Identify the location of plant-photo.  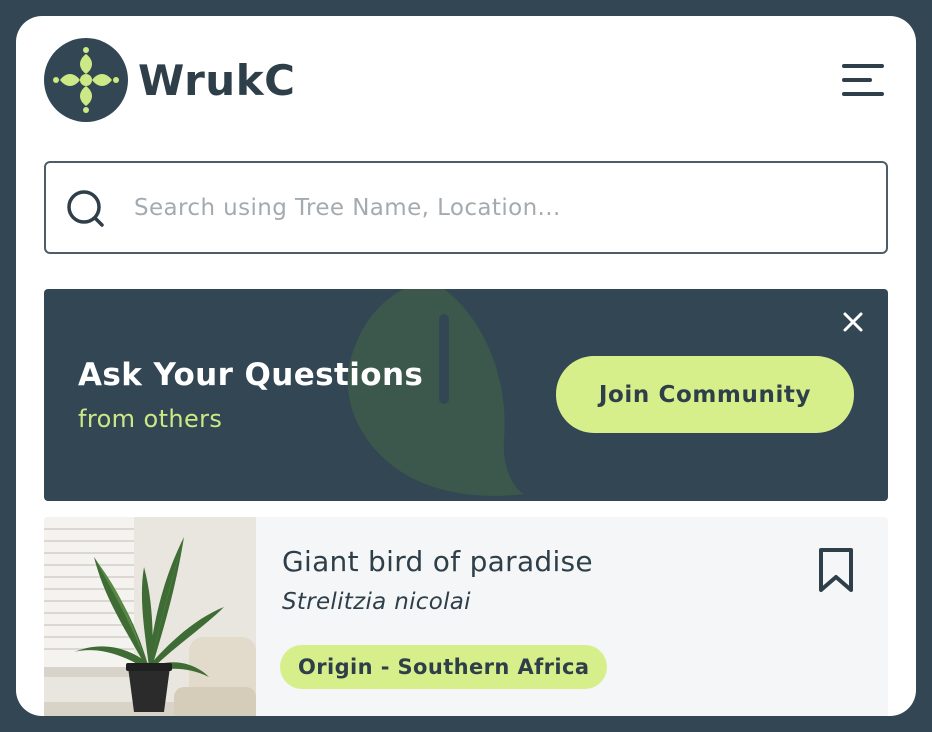
(150, 616).